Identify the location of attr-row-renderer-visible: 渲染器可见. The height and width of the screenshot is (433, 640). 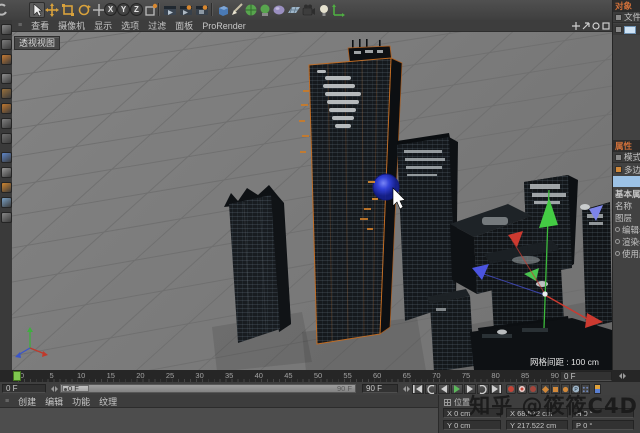
(626, 241).